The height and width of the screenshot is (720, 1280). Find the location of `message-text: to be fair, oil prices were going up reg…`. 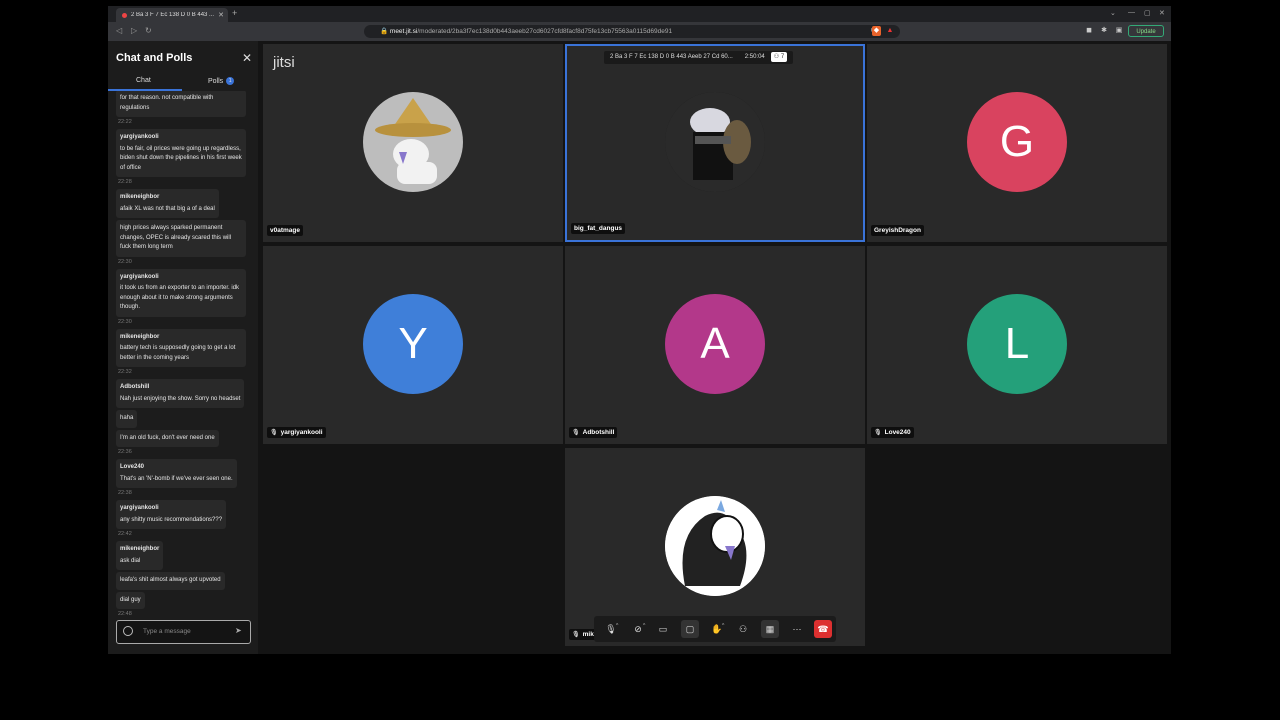

message-text: to be fair, oil prices were going up reg… is located at coordinates (181, 158).